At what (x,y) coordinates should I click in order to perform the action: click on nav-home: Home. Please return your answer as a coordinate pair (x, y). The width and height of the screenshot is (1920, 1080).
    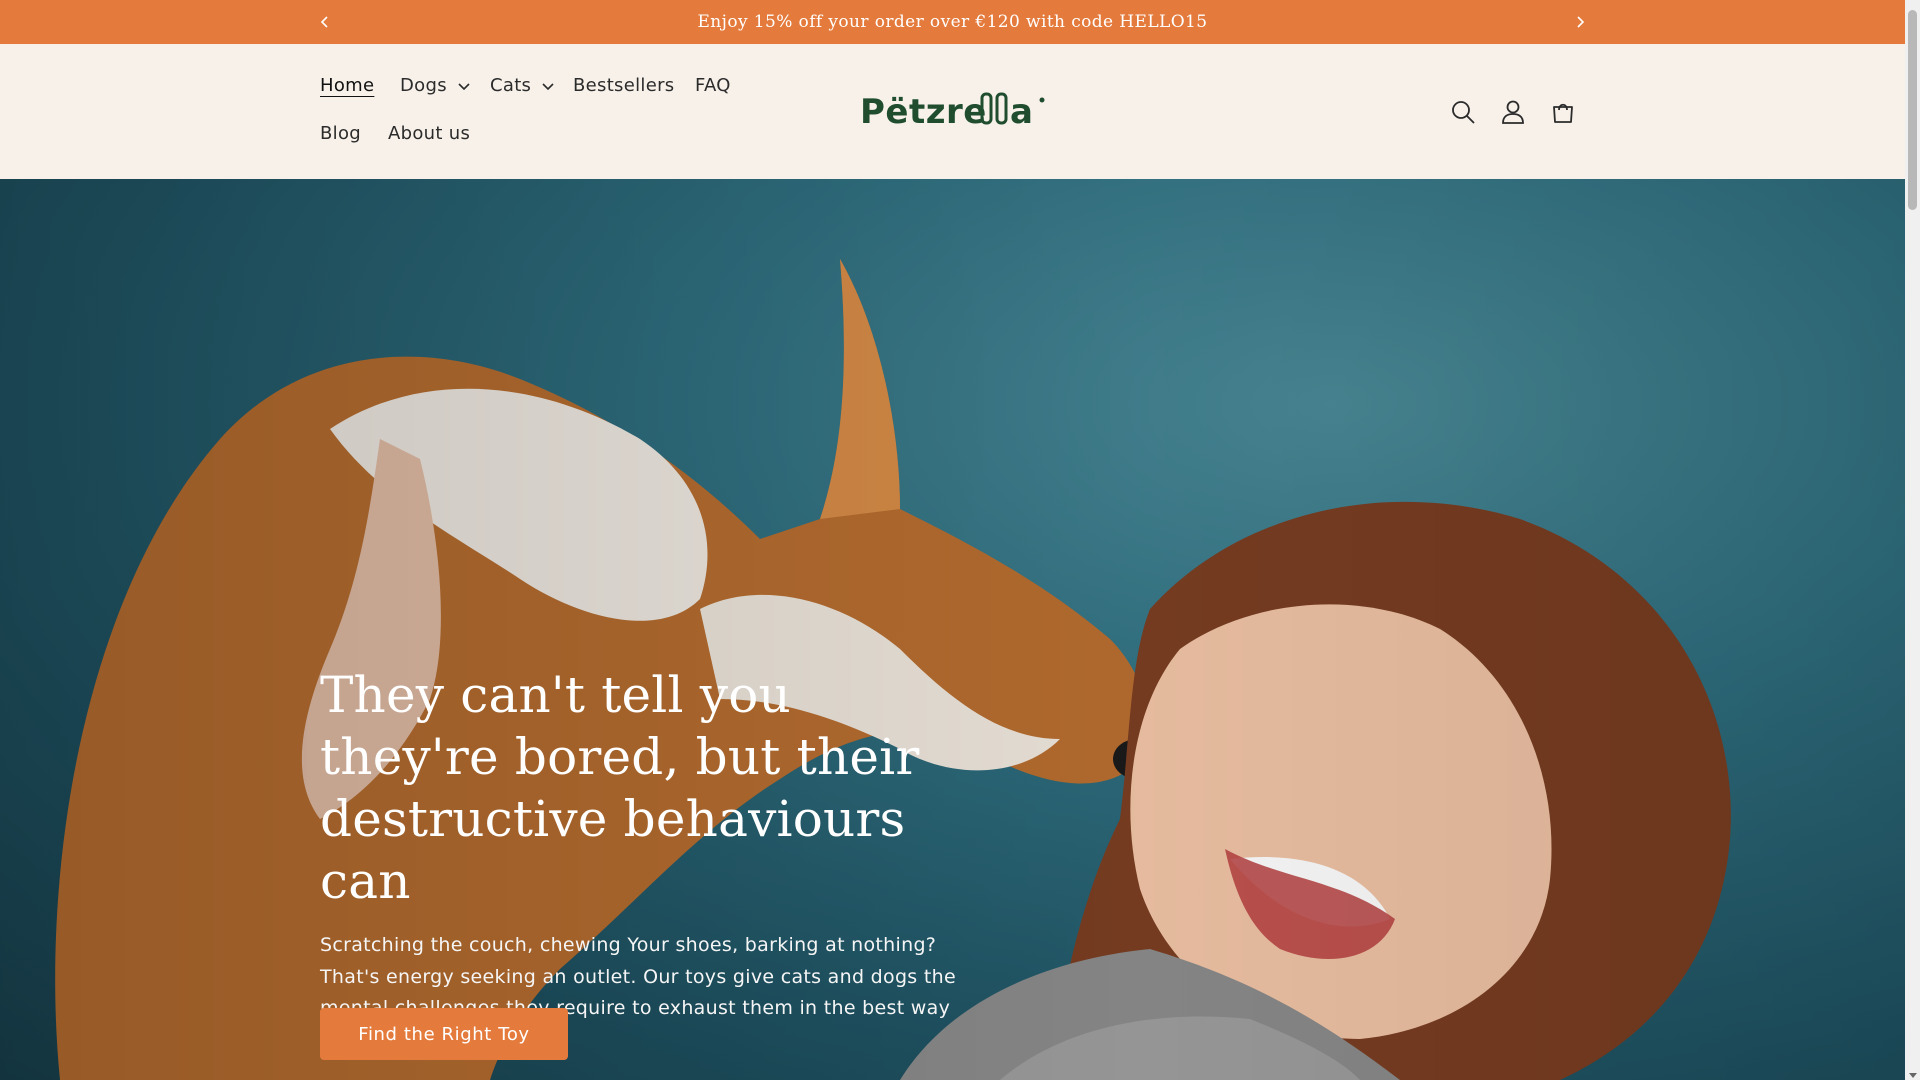
    Looking at the image, I should click on (347, 85).